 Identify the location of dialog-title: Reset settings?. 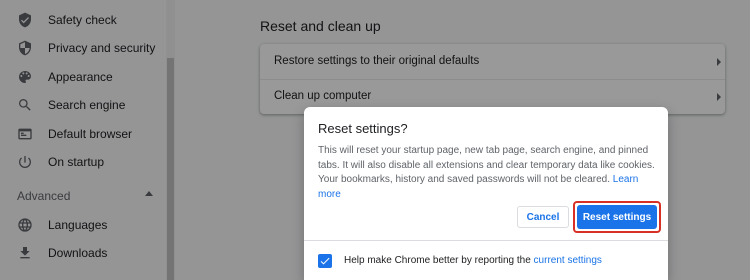
(363, 128).